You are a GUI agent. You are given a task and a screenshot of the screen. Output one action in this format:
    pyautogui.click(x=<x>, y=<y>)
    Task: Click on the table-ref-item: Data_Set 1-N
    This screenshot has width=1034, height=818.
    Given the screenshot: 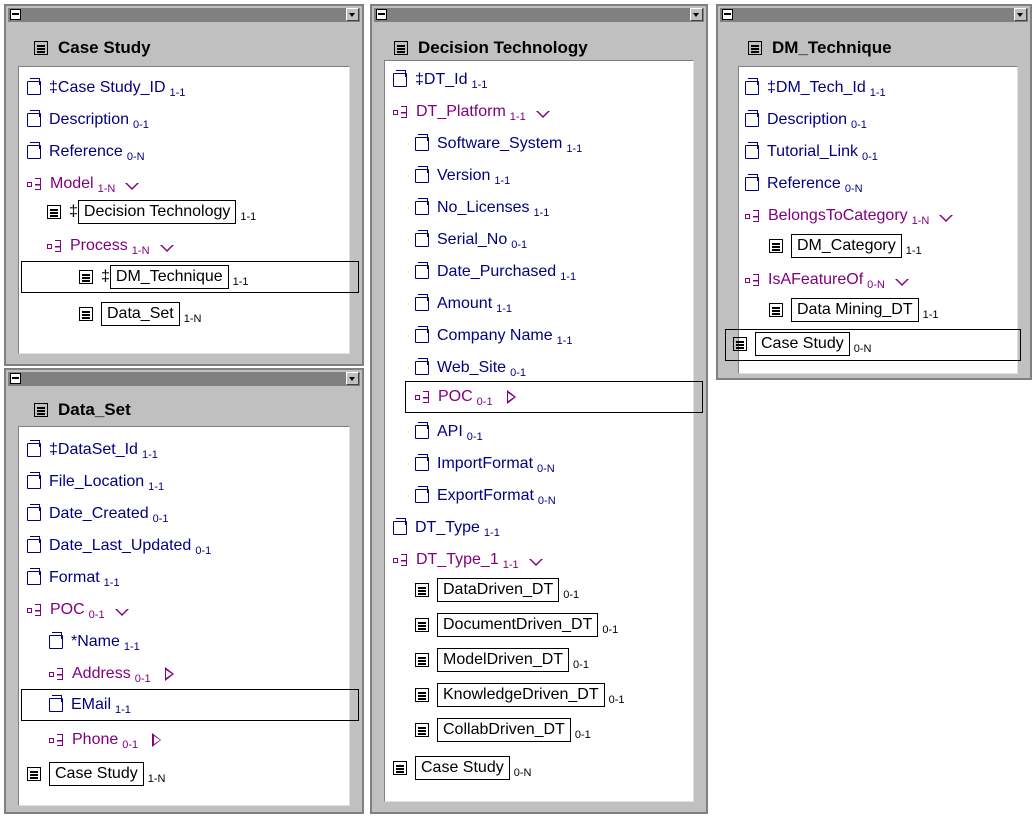 What is the action you would take?
    pyautogui.click(x=140, y=314)
    